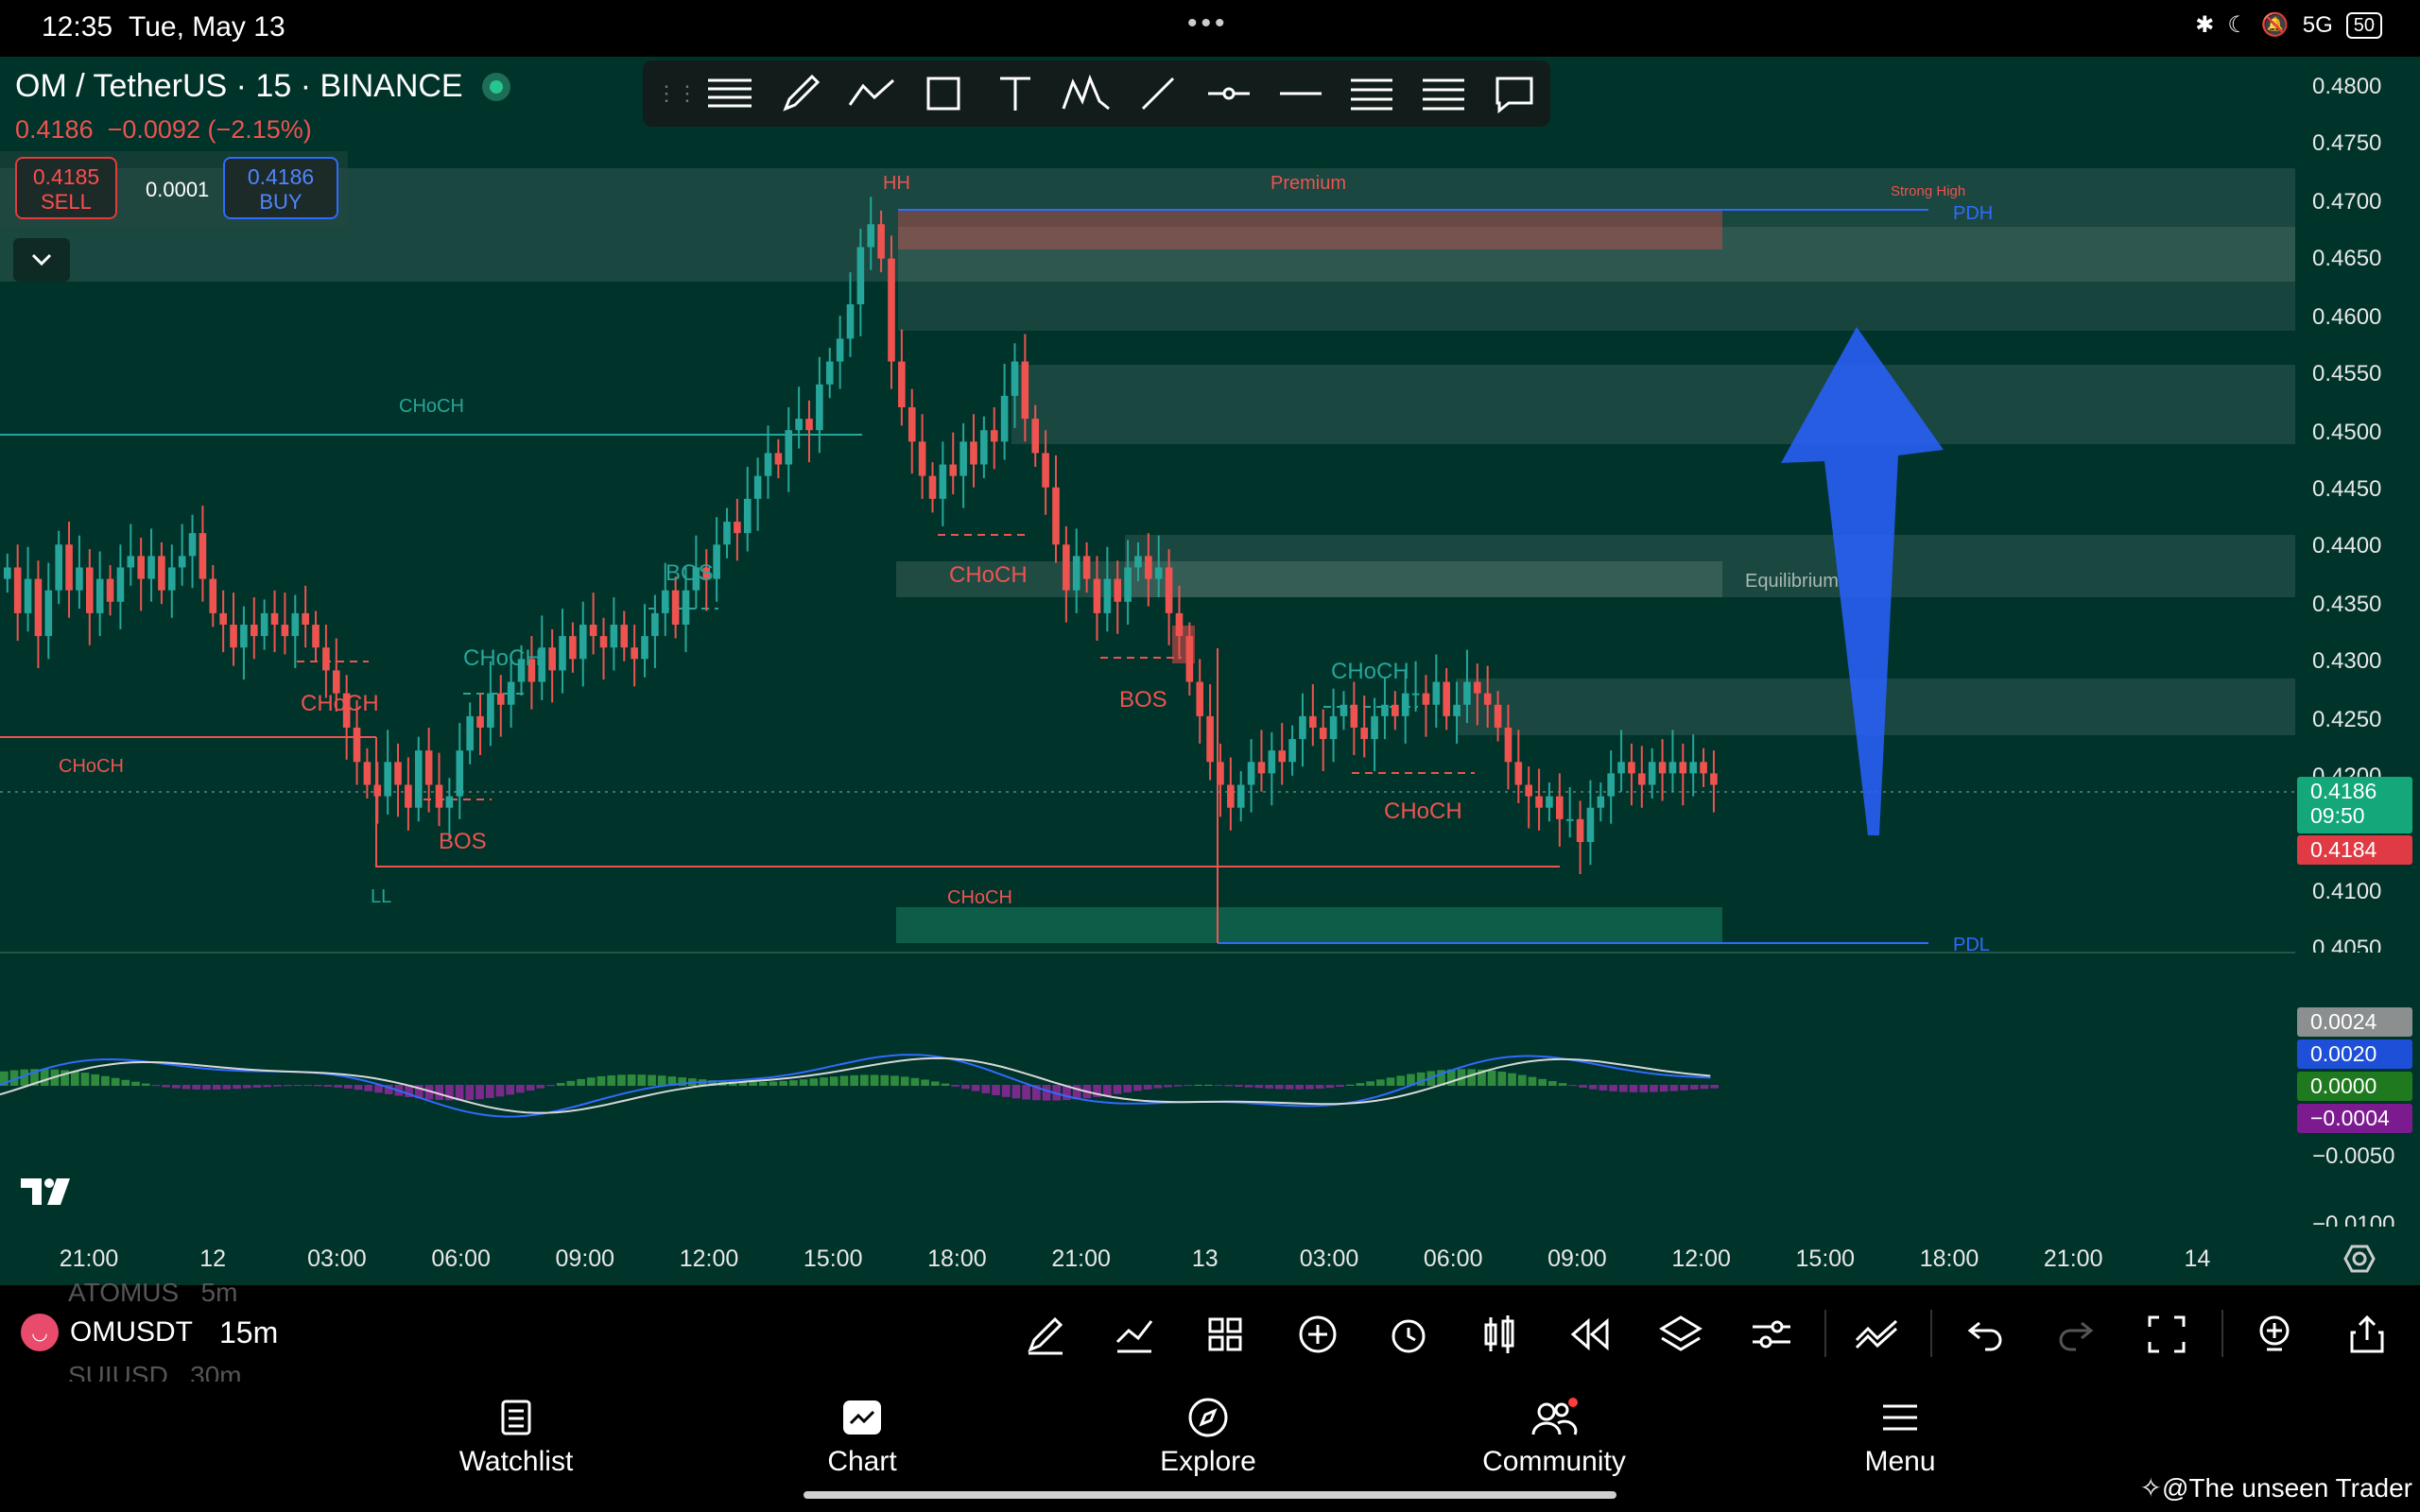  Describe the element at coordinates (1210, 1495) in the screenshot. I see `home-indicator` at that location.